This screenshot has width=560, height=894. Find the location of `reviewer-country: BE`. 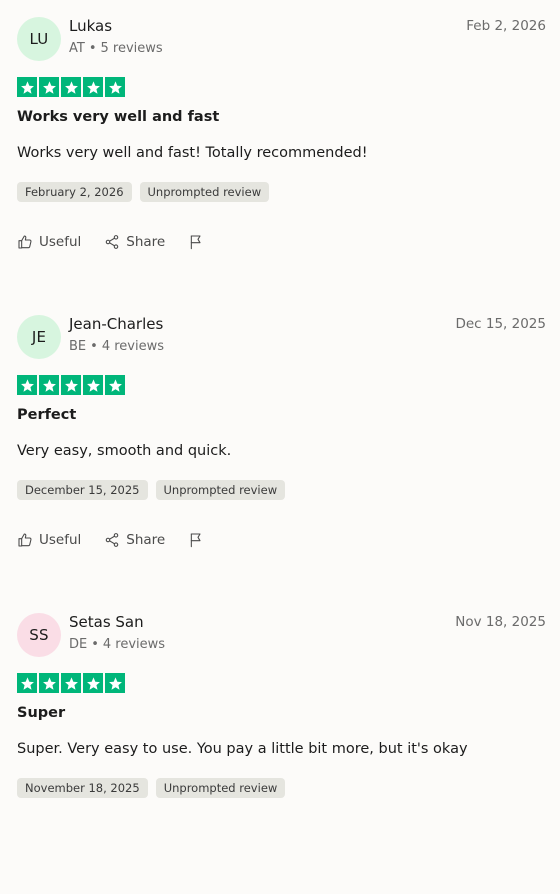

reviewer-country: BE is located at coordinates (78, 346).